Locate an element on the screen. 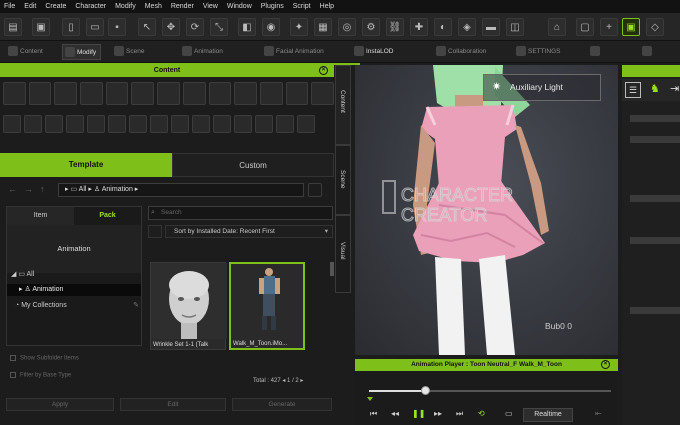 The height and width of the screenshot is (425, 680). morph-icon: ◐ is located at coordinates (443, 27).